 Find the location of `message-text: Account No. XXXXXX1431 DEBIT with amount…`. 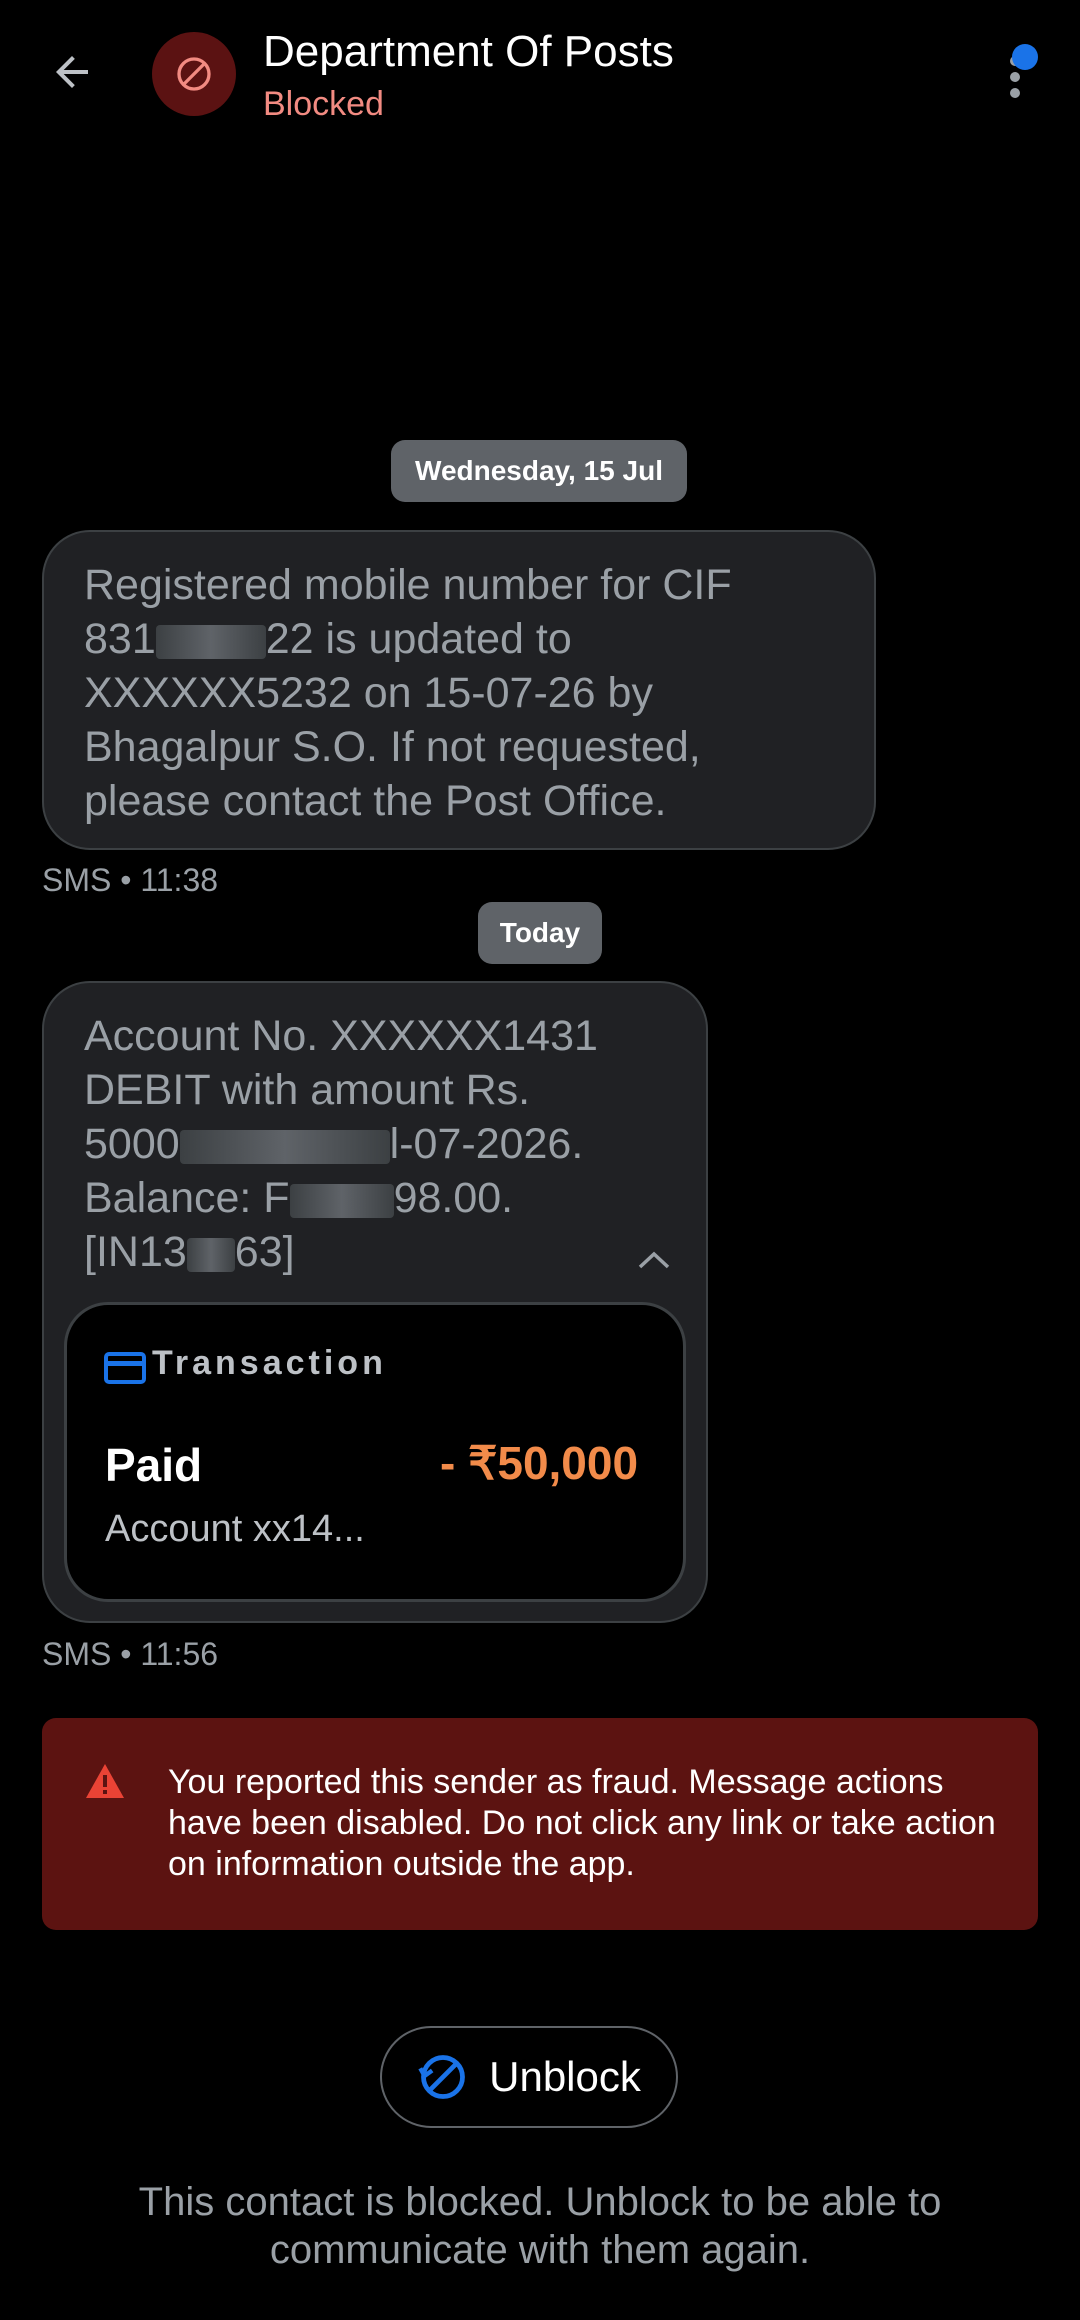

message-text: Account No. XXXXXX1431 DEBIT with amount… is located at coordinates (341, 1144).